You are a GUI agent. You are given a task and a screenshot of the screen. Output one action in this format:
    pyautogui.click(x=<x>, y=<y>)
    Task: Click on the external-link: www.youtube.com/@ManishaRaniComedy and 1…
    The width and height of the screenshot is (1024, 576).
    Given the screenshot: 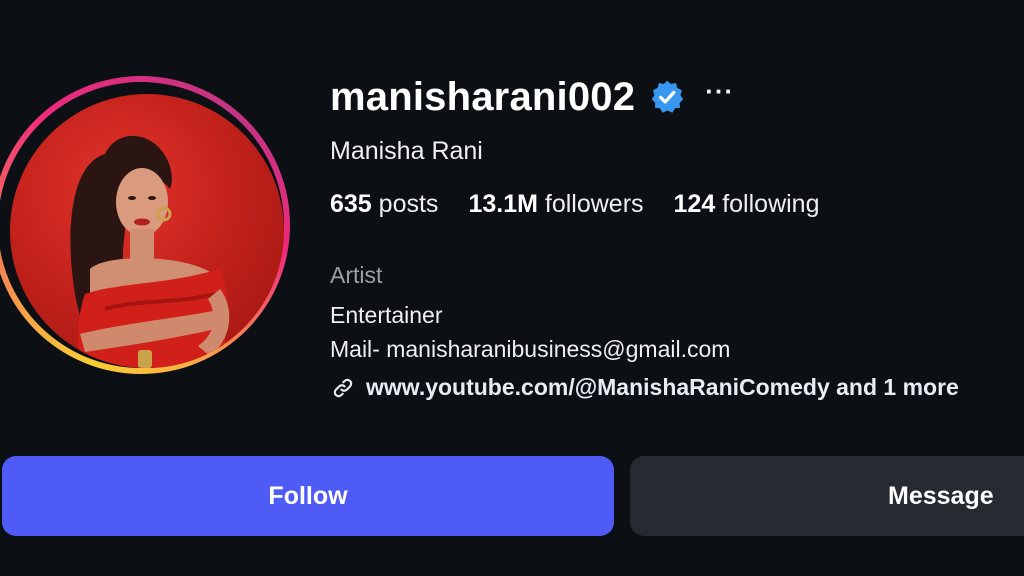 What is the action you would take?
    pyautogui.click(x=644, y=387)
    